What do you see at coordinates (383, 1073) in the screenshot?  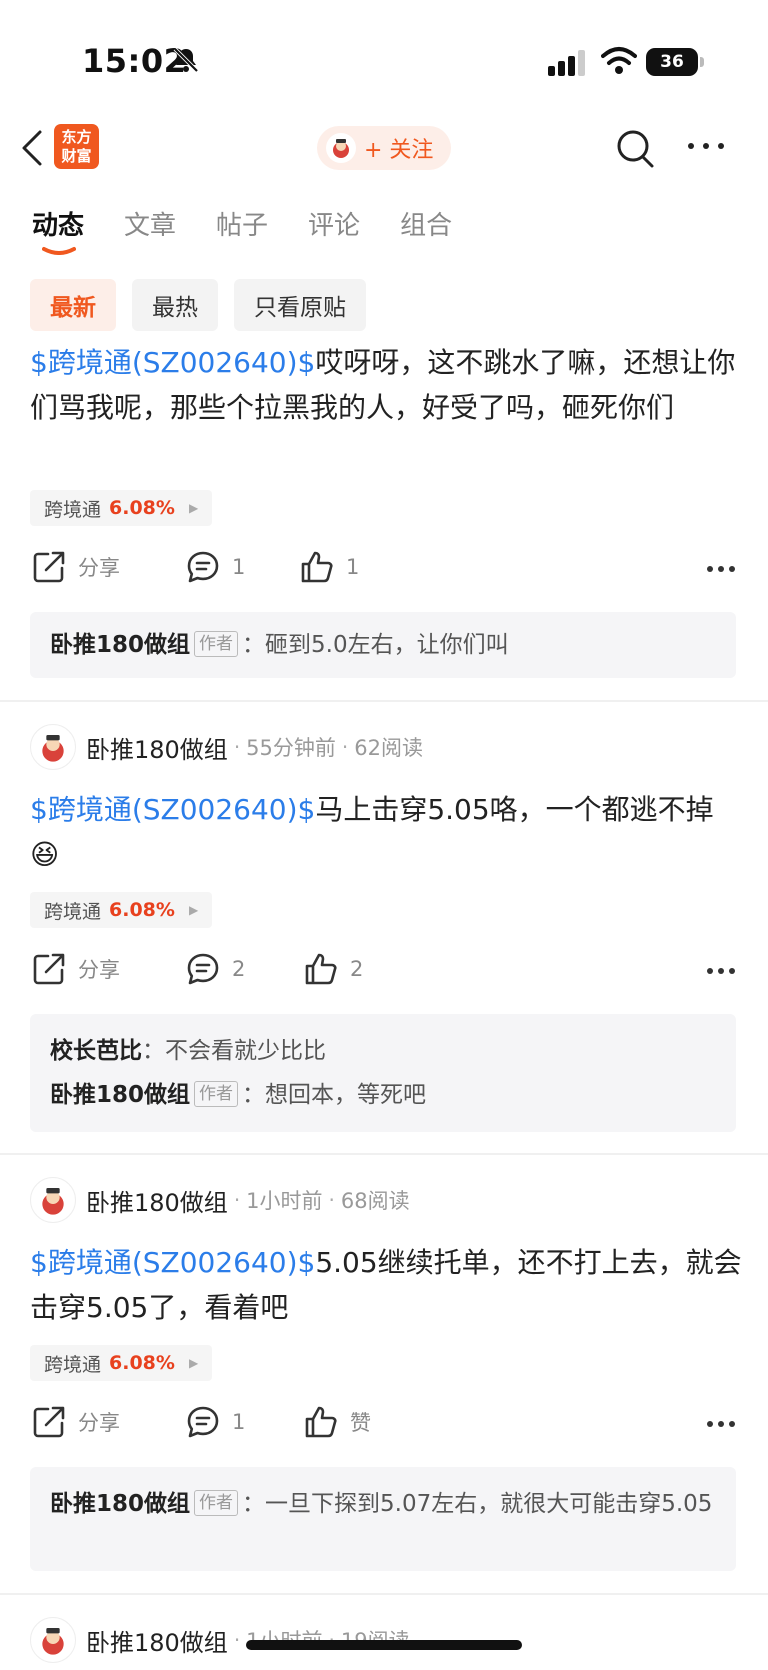 I see `comment-preview: 校长芭比：不会看就少比比 卧推180做组 作者 ：想回本，等死吧` at bounding box center [383, 1073].